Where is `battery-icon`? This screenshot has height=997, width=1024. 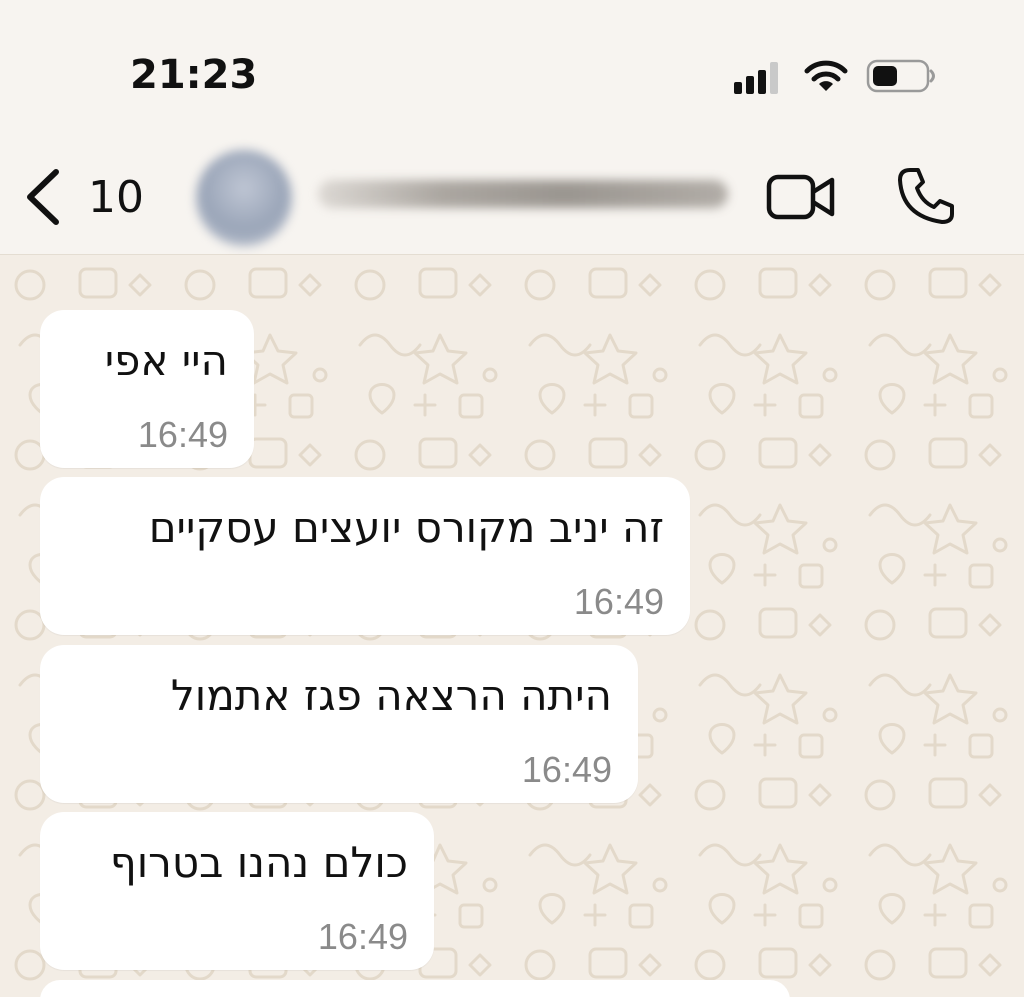
battery-icon is located at coordinates (900, 76).